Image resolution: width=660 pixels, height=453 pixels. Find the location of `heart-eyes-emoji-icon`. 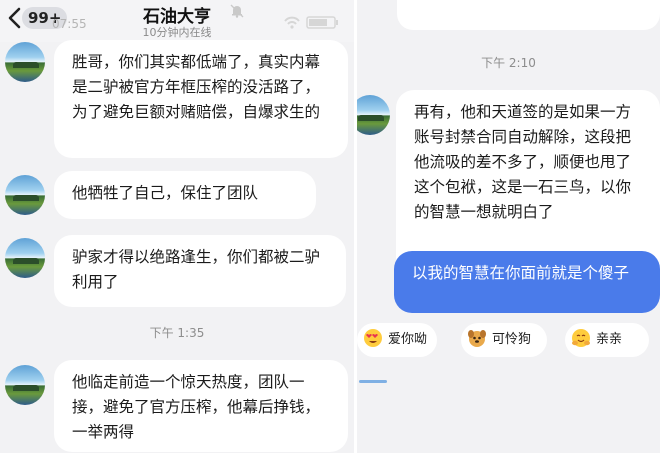

heart-eyes-emoji-icon is located at coordinates (373, 338).